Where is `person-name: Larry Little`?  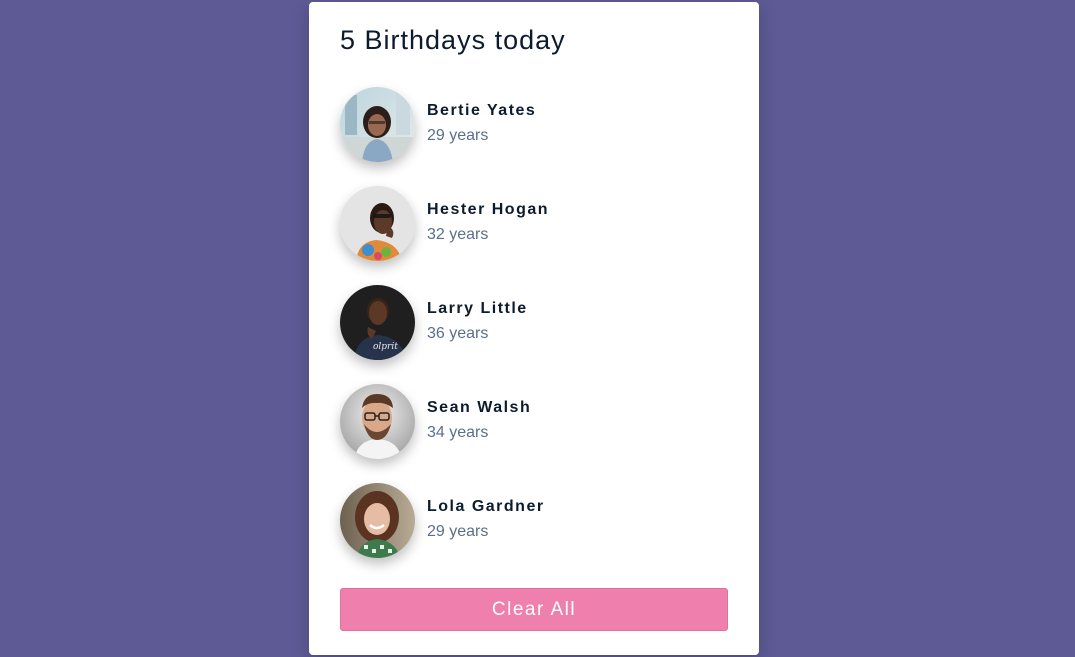 person-name: Larry Little is located at coordinates (477, 308).